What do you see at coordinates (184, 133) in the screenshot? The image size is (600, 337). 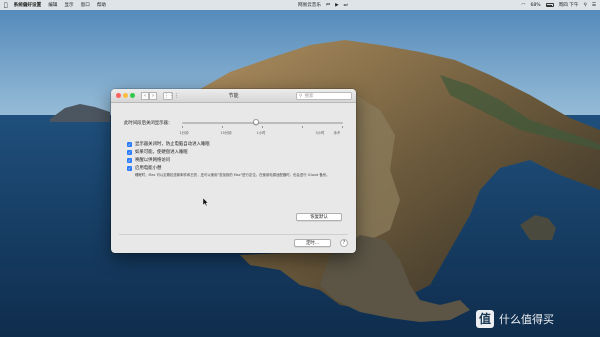 I see `tick-label-1min: 1分钟` at bounding box center [184, 133].